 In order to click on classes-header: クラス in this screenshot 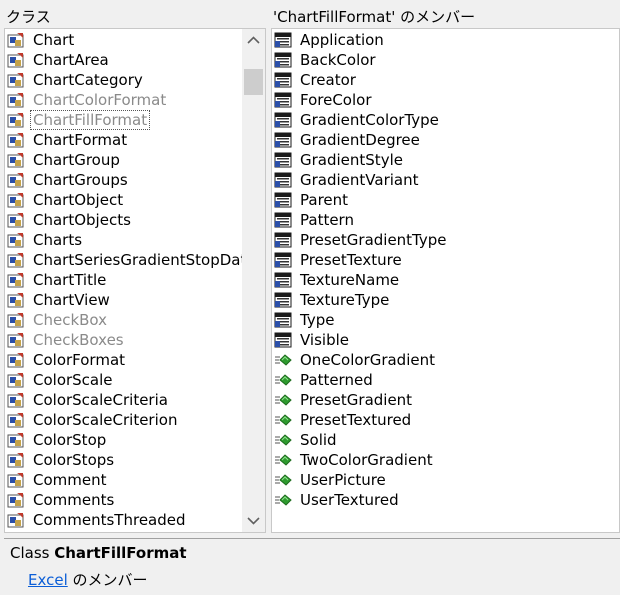, I will do `click(135, 17)`.